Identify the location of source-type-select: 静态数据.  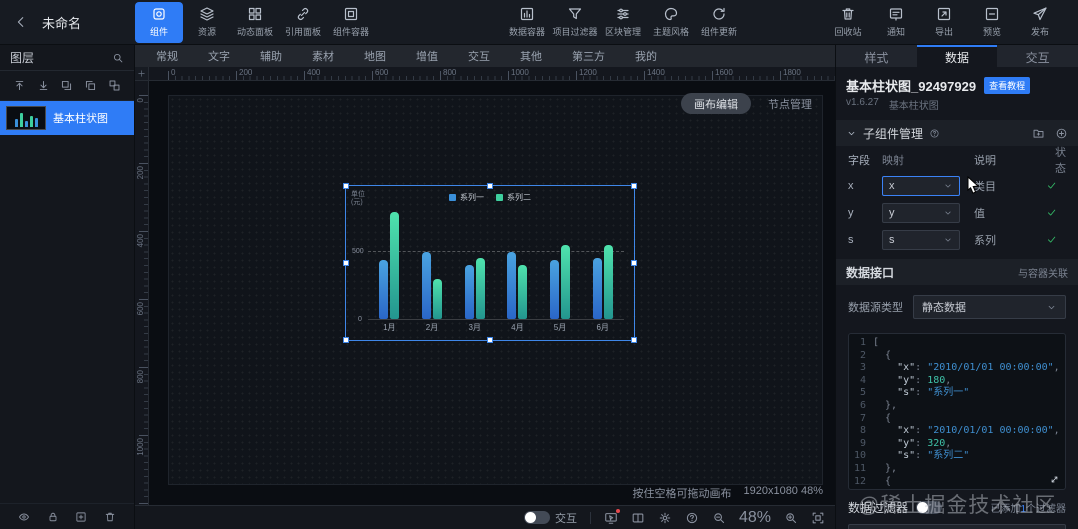
(989, 307).